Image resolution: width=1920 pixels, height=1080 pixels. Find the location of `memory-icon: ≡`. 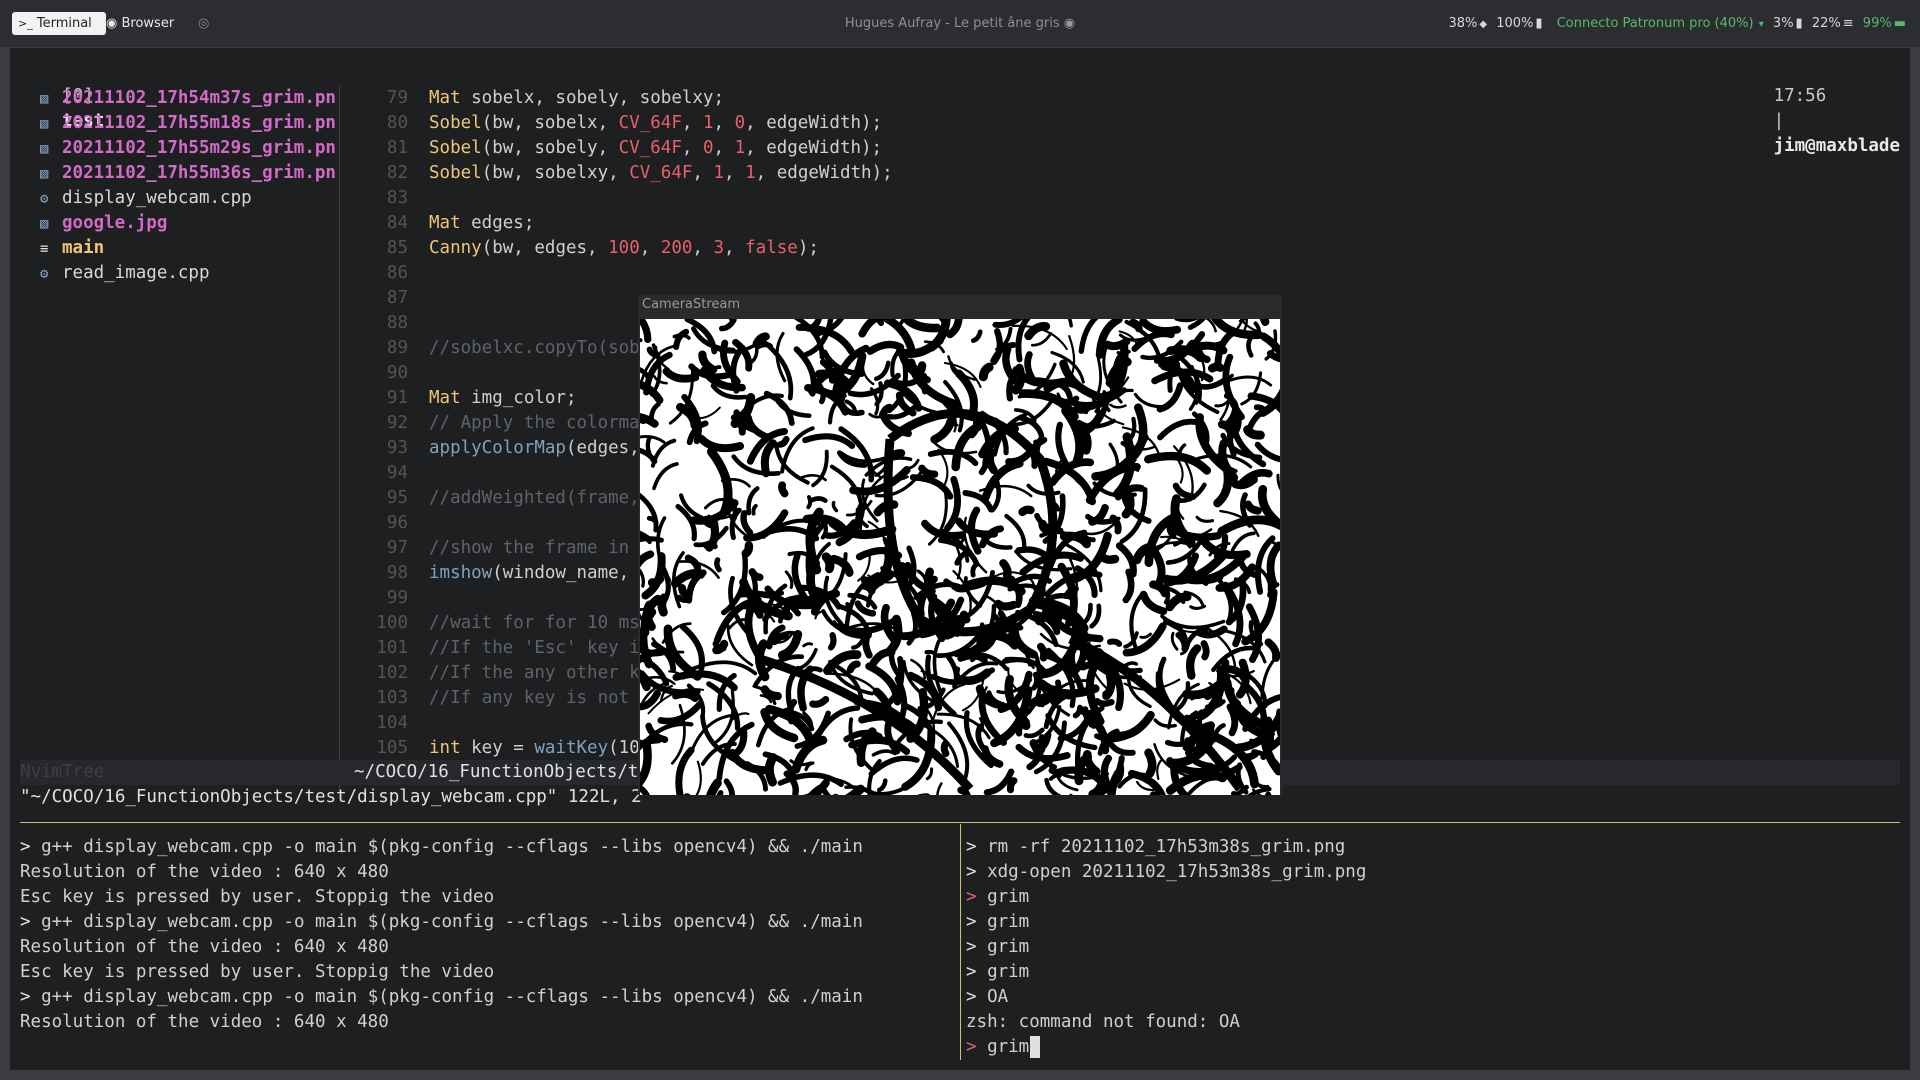

memory-icon: ≡ is located at coordinates (1848, 23).